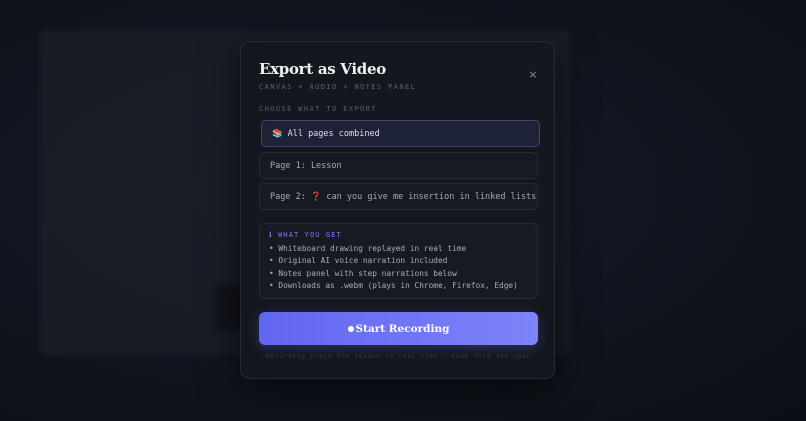 This screenshot has width=806, height=421. I want to click on start-recording-button: Start Recording, so click(398, 328).